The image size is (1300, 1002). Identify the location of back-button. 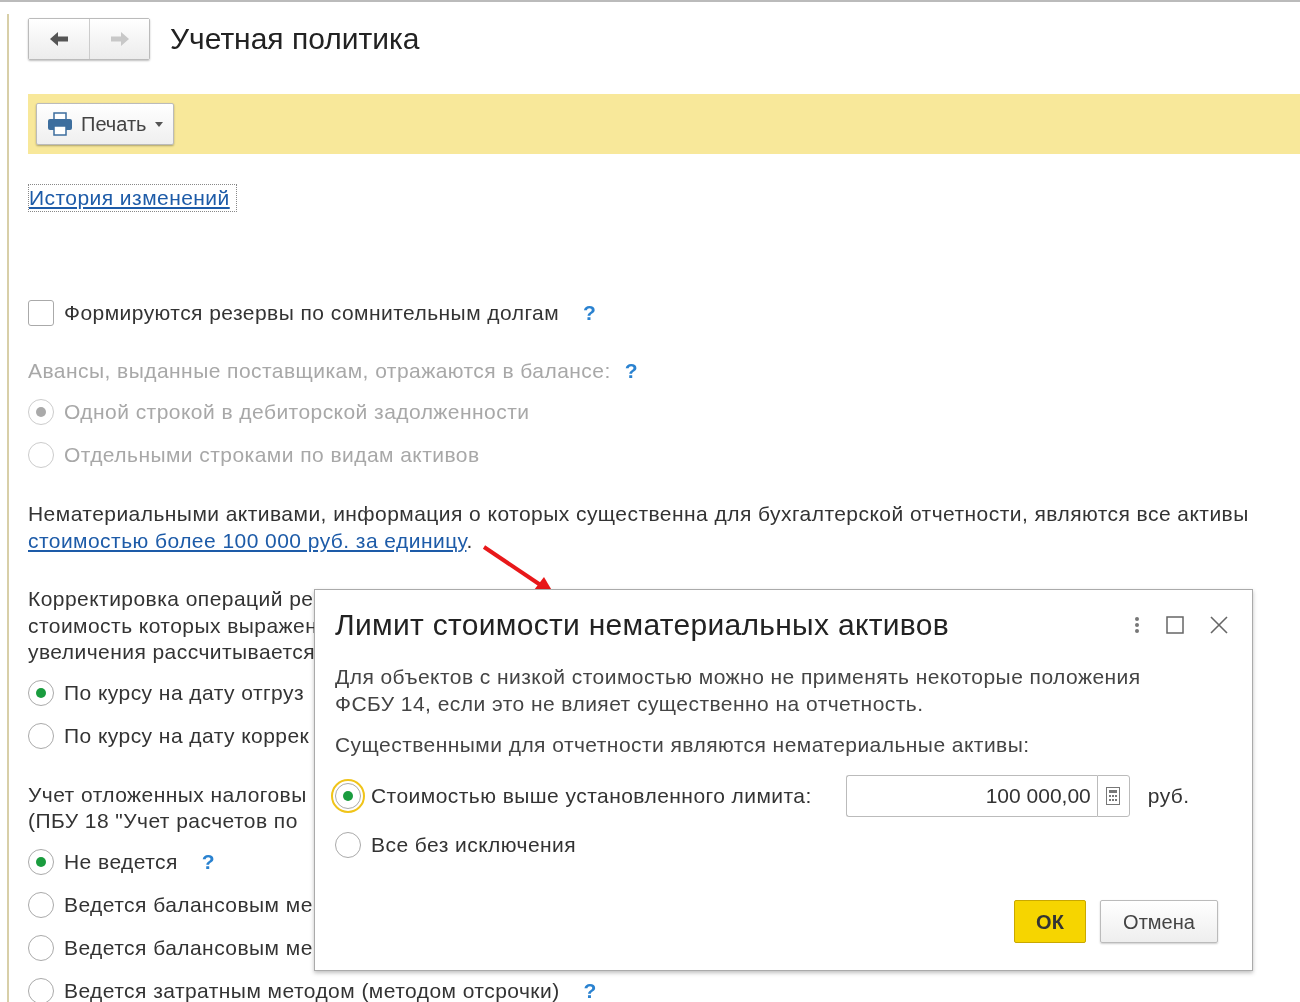
(59, 38).